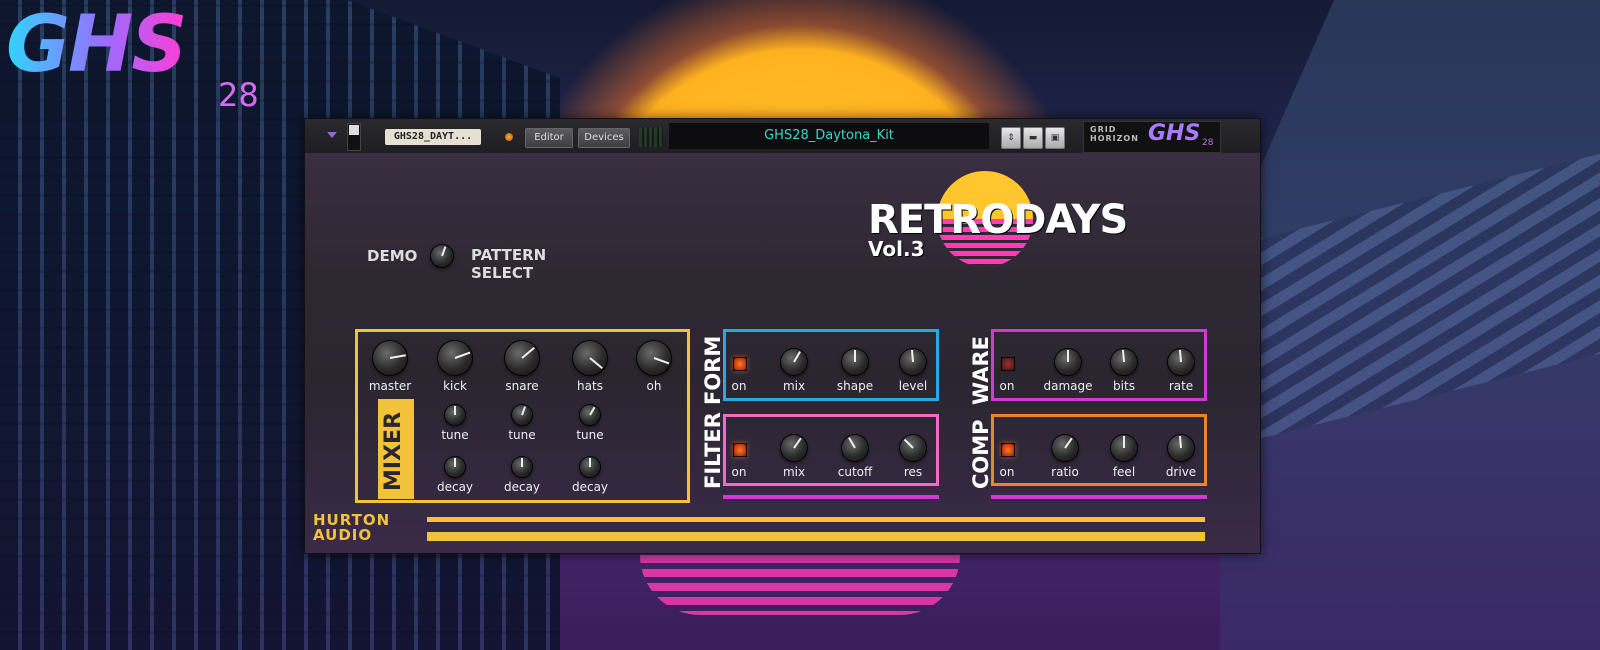 The image size is (1600, 650). I want to click on fold-switch, so click(354, 137).